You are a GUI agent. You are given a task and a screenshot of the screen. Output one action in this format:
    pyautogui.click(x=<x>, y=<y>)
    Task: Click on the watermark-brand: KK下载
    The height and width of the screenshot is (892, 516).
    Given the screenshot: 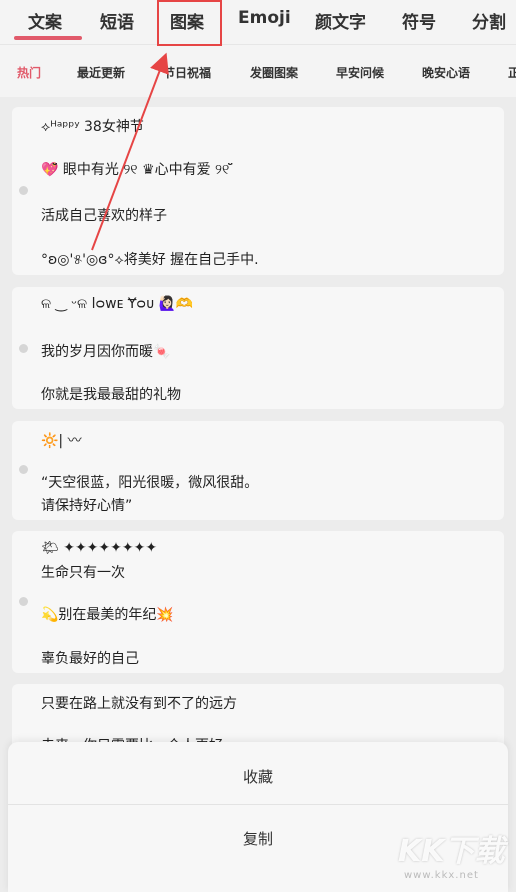 What is the action you would take?
    pyautogui.click(x=451, y=851)
    